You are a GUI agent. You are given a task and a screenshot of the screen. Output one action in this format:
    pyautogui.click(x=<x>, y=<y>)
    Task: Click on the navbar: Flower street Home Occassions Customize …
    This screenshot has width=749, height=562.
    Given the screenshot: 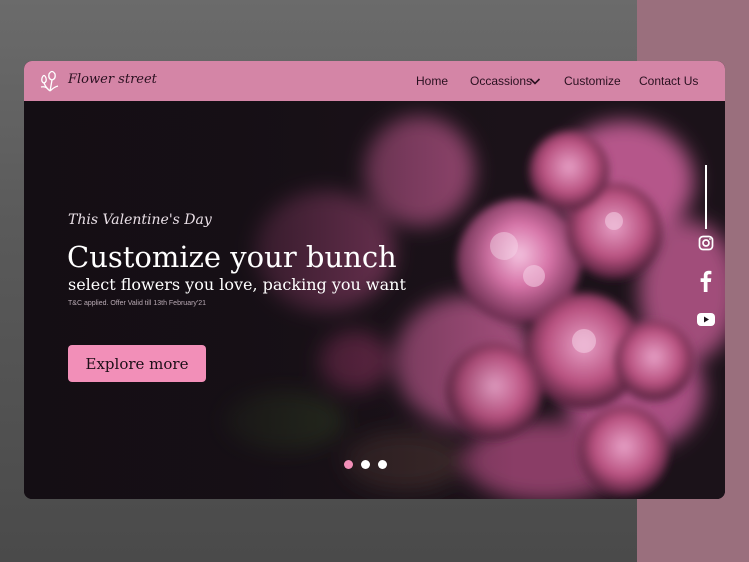 What is the action you would take?
    pyautogui.click(x=374, y=81)
    